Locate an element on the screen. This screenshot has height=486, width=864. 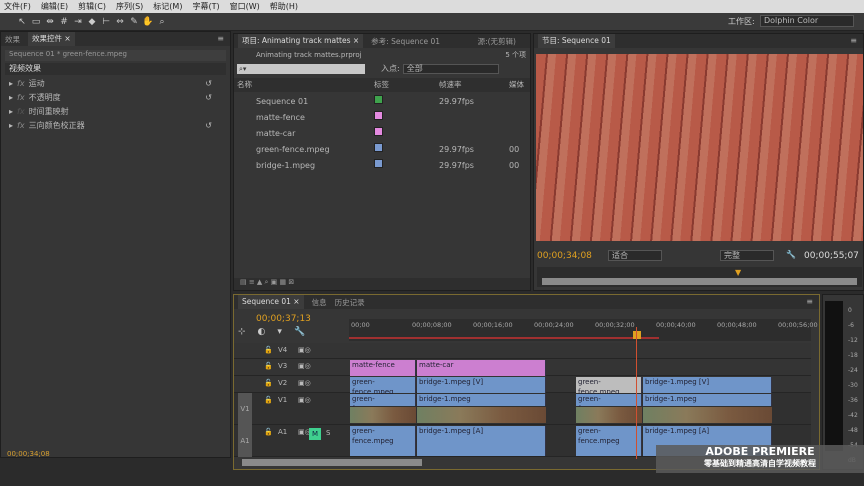
slide-icon: ⇔ is located at coordinates (120, 22).